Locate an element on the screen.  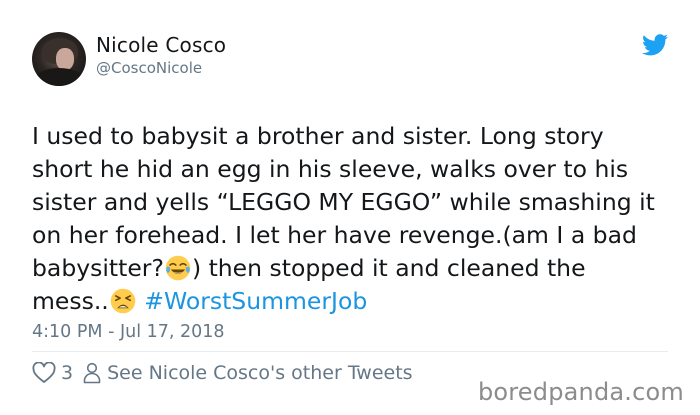
tweet-line-5-start: babysitter? is located at coordinates (98, 268).